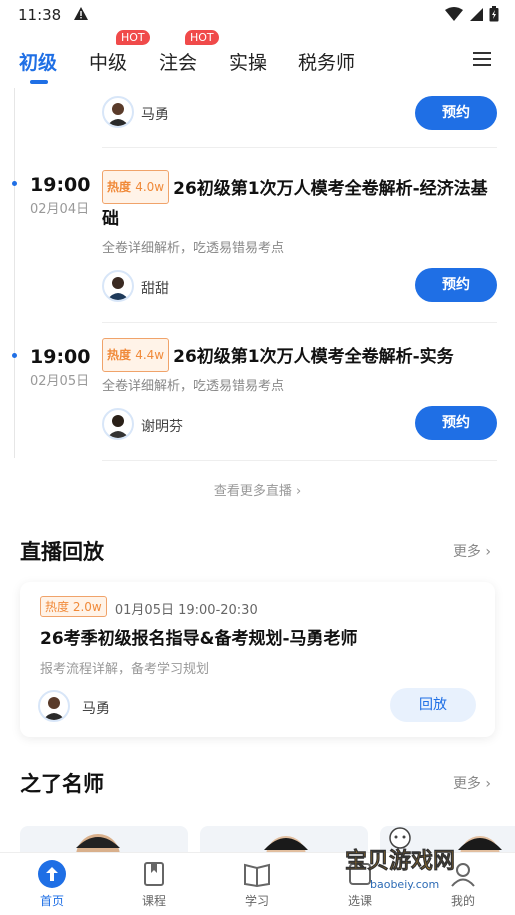  I want to click on replay-more-link: 更多 ›, so click(472, 551).